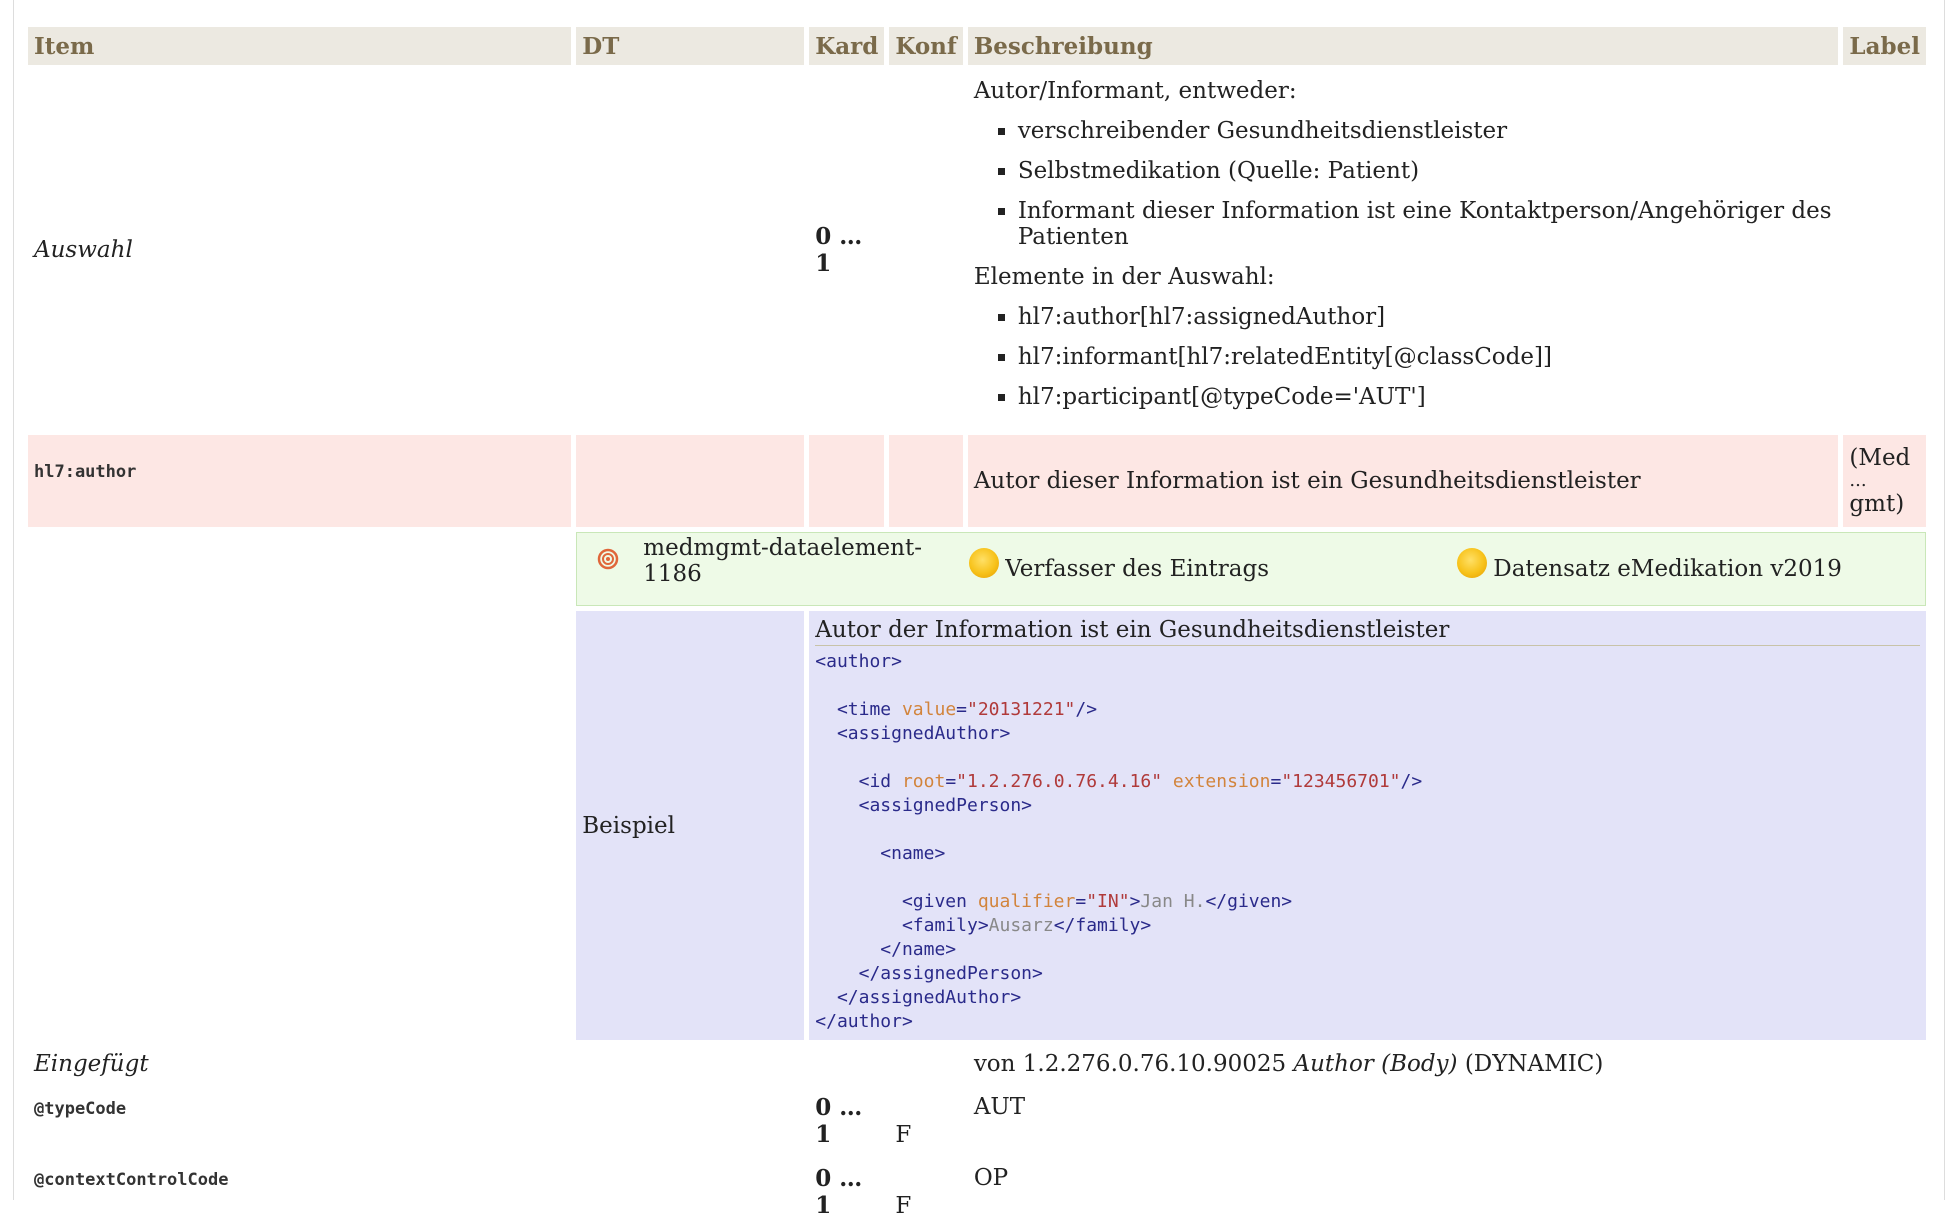 This screenshot has height=1230, width=1946. I want to click on item-contextcontrolcode: @contextControlCode, so click(131, 1180).